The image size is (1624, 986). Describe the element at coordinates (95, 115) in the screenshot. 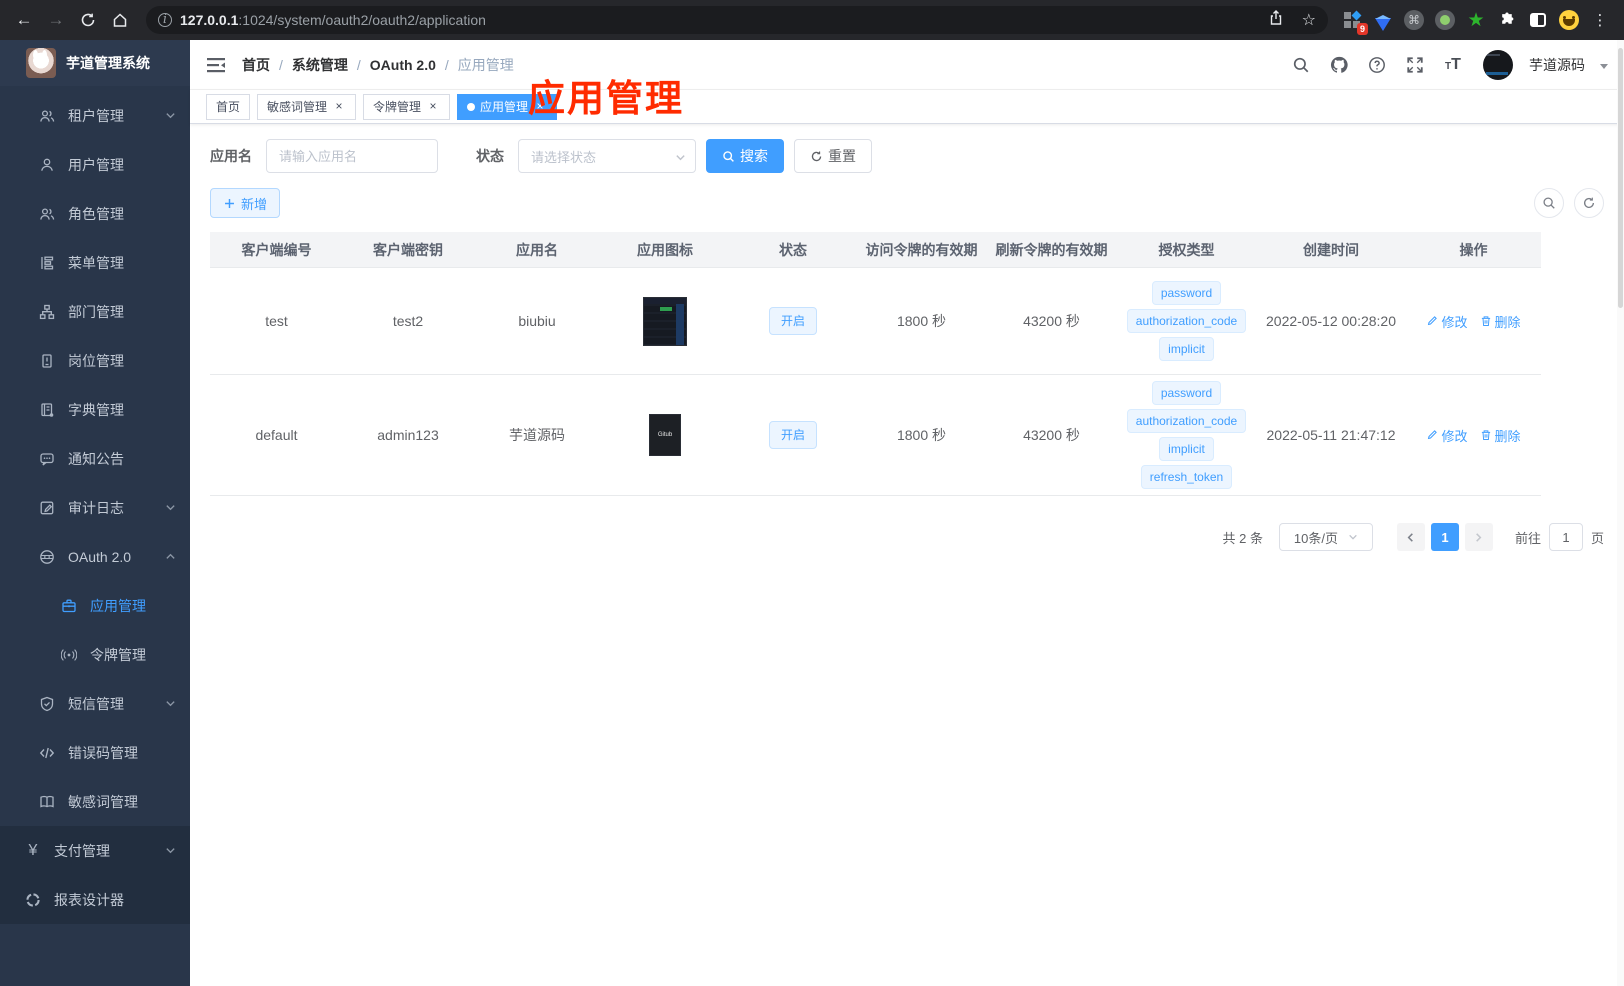

I see `sidebar-item: 租户管理` at that location.